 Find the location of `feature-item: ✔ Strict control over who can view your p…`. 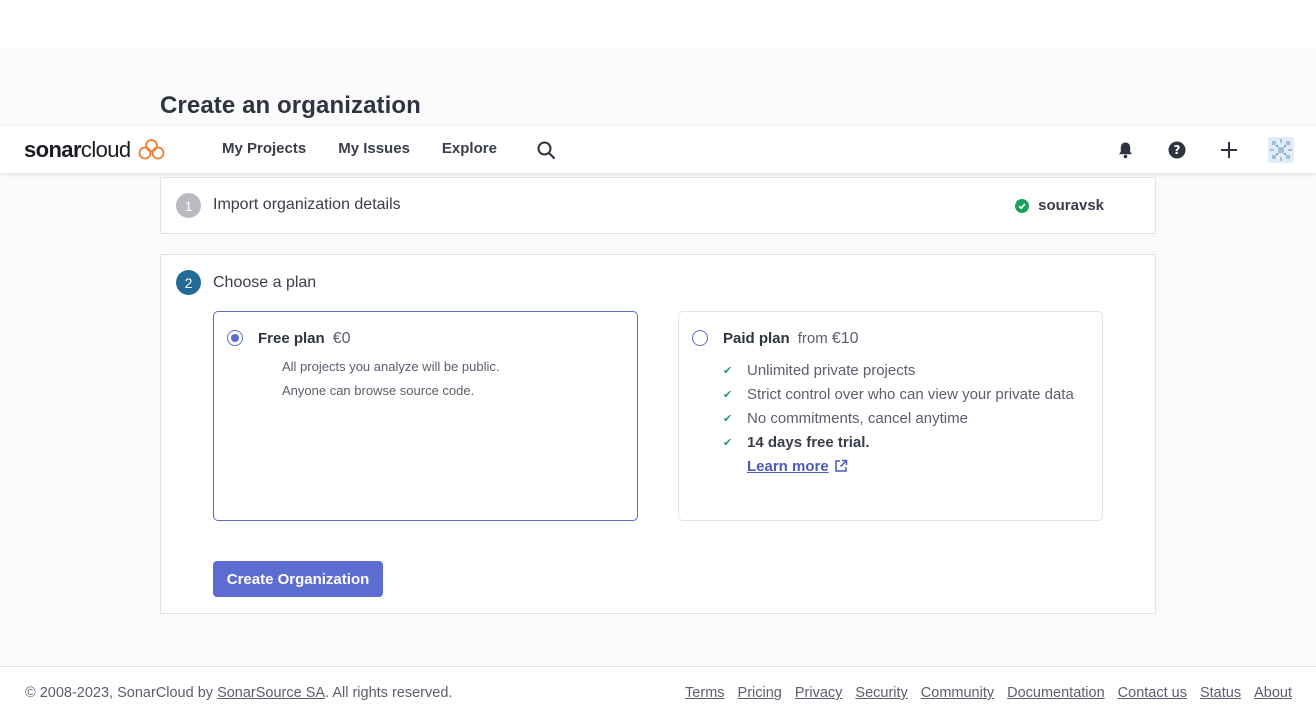

feature-item: ✔ Strict control over who can view your p… is located at coordinates (898, 394).